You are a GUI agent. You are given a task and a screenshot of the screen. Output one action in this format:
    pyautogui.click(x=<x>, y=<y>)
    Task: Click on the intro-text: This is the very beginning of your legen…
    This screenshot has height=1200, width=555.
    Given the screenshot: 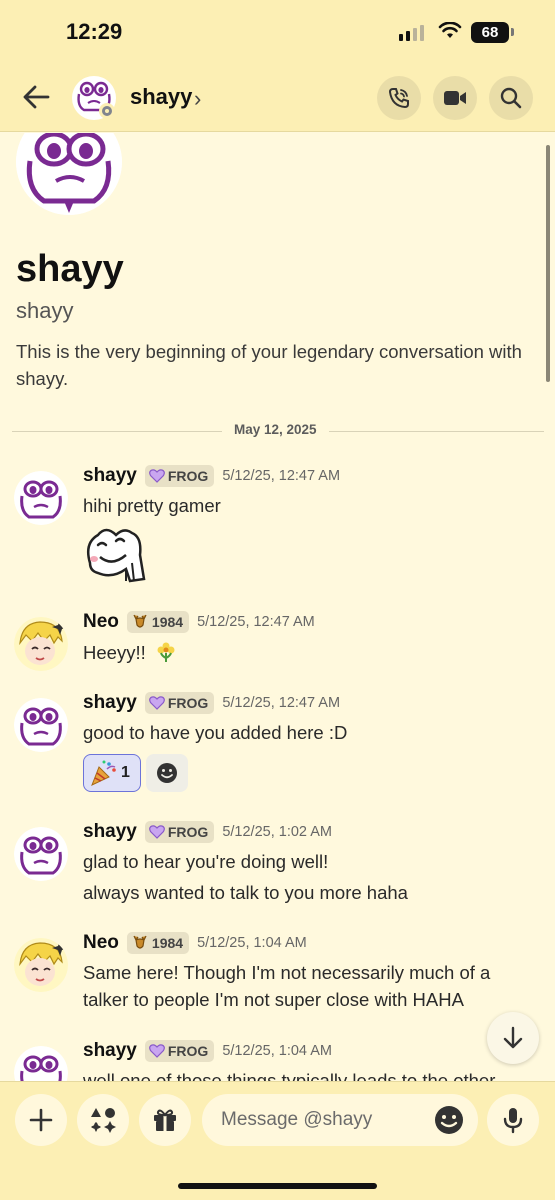 What is the action you would take?
    pyautogui.click(x=269, y=365)
    